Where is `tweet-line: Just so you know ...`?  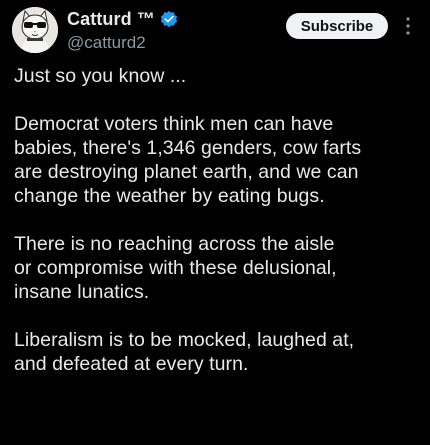
tweet-line: Just so you know ... is located at coordinates (100, 76).